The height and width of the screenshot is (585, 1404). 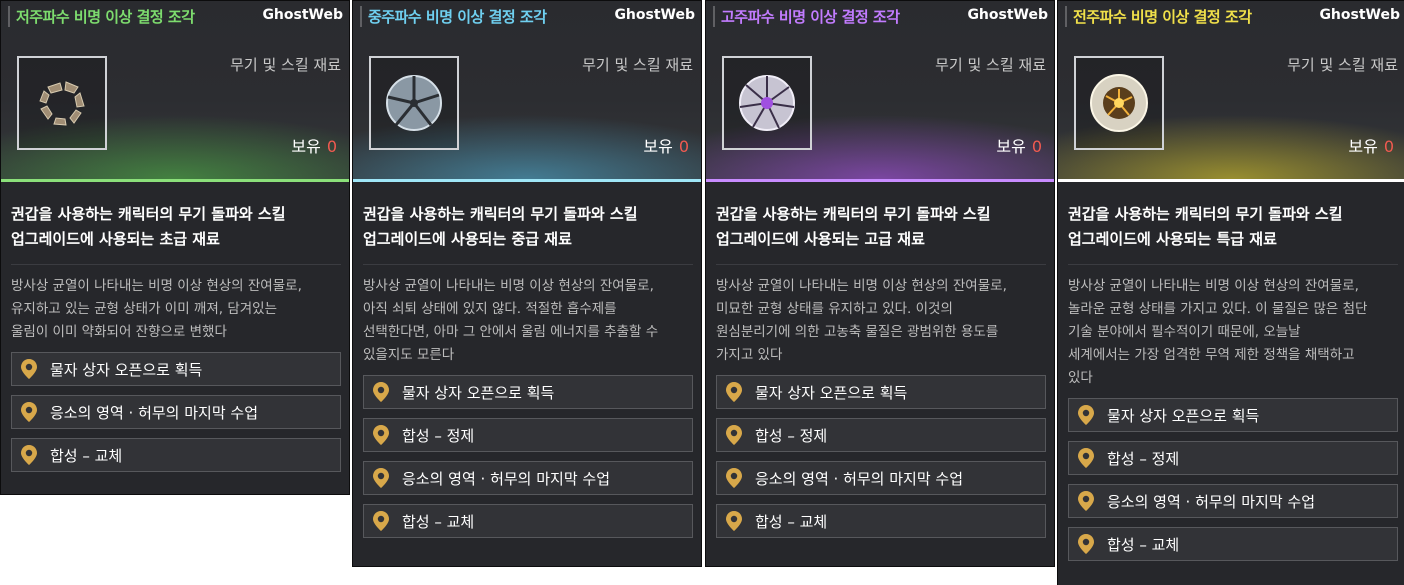 What do you see at coordinates (467, 239) in the screenshot?
I see `summary-line: 업그레이드에 사용되는 중급 재료` at bounding box center [467, 239].